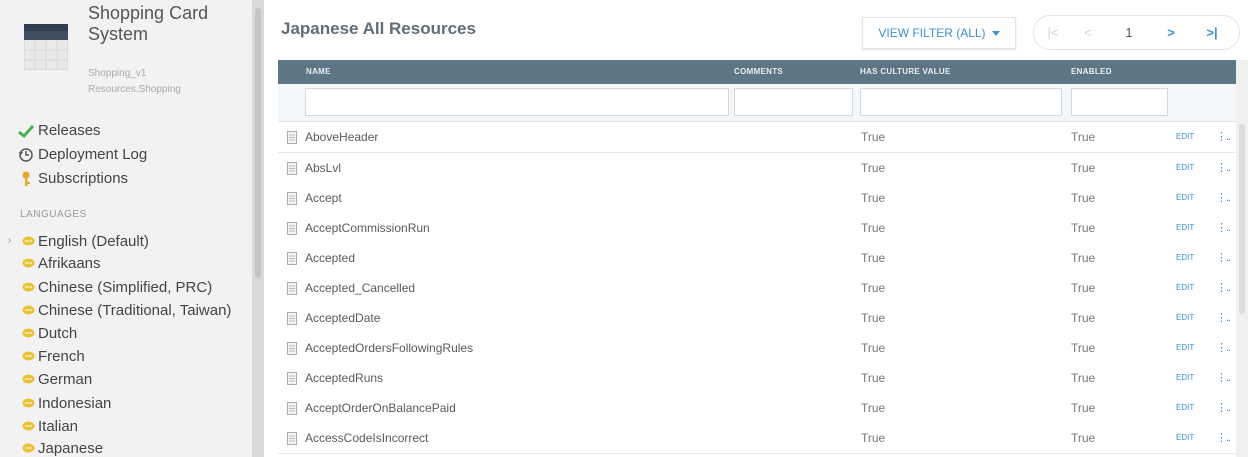  What do you see at coordinates (757, 378) in the screenshot?
I see `table-row: AcceptedRuns True True EDIT ⋮..` at bounding box center [757, 378].